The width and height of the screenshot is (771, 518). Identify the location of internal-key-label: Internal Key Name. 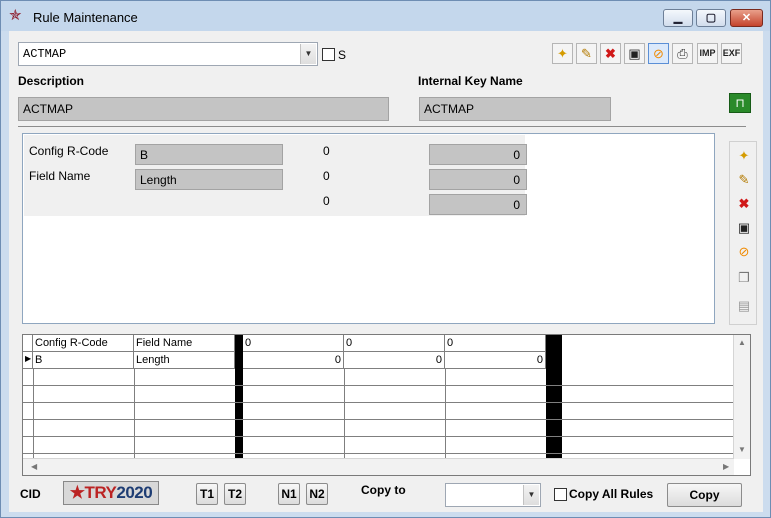
(470, 81).